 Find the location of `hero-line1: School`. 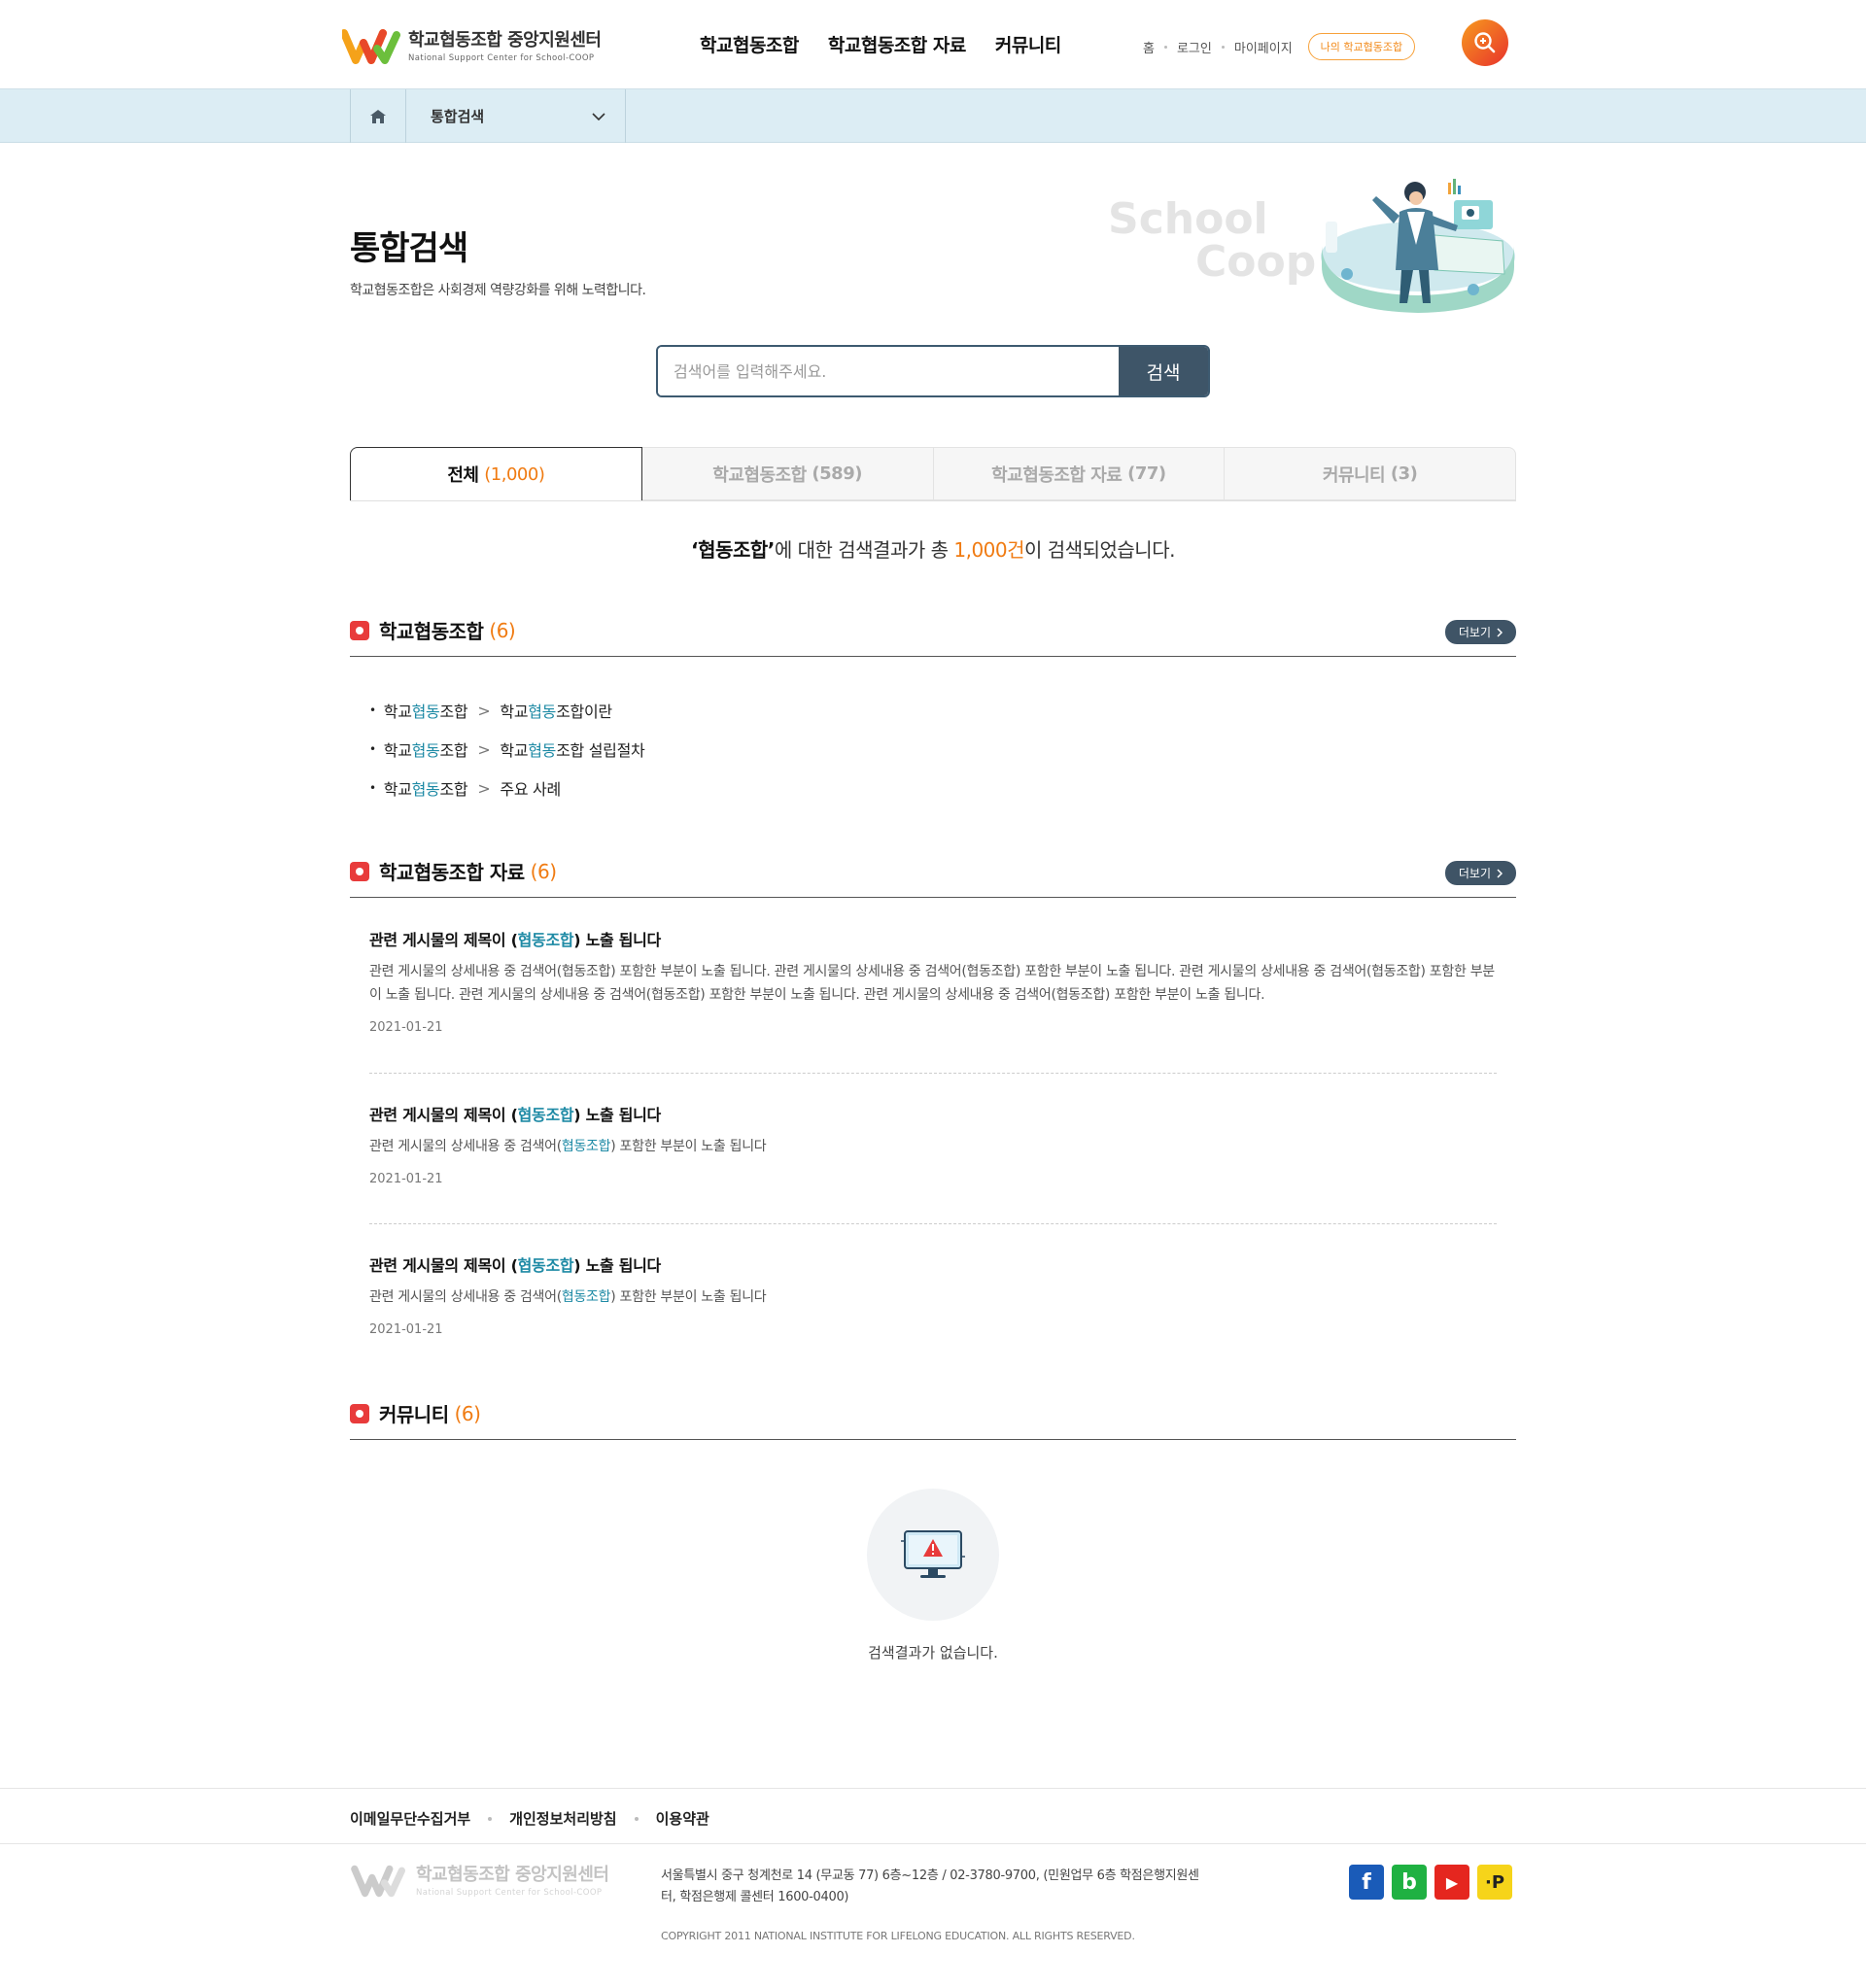

hero-line1: School is located at coordinates (1188, 219).